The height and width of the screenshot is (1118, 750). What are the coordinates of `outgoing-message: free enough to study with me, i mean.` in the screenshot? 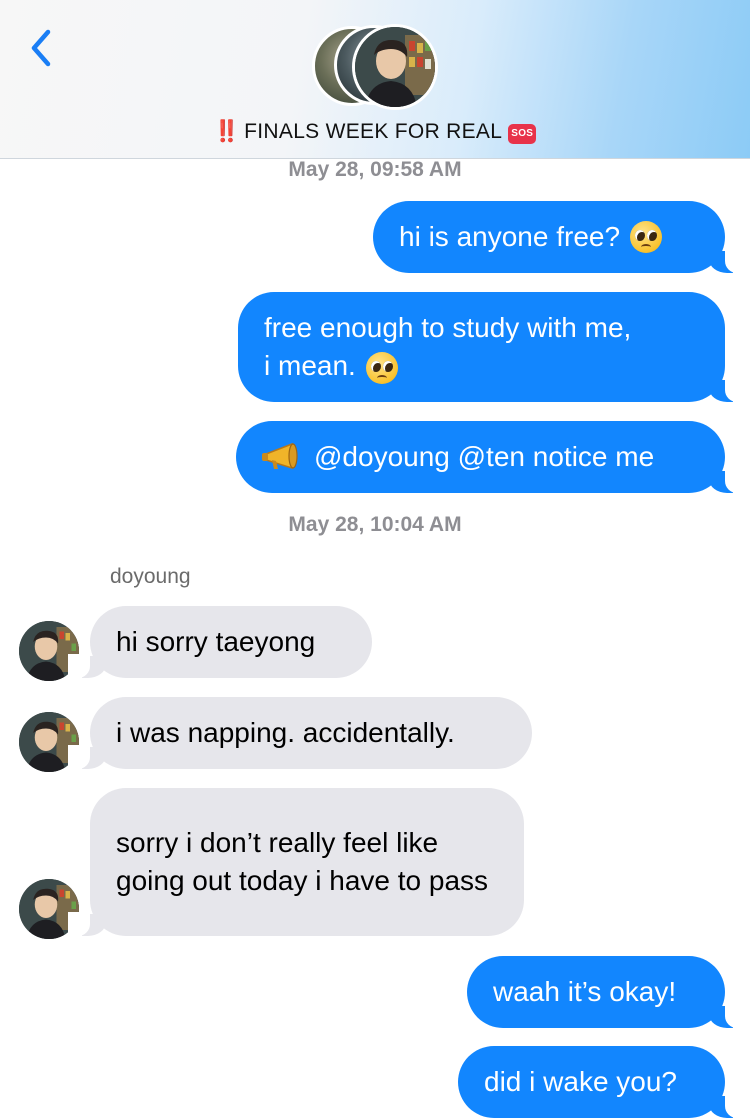 It's located at (492, 347).